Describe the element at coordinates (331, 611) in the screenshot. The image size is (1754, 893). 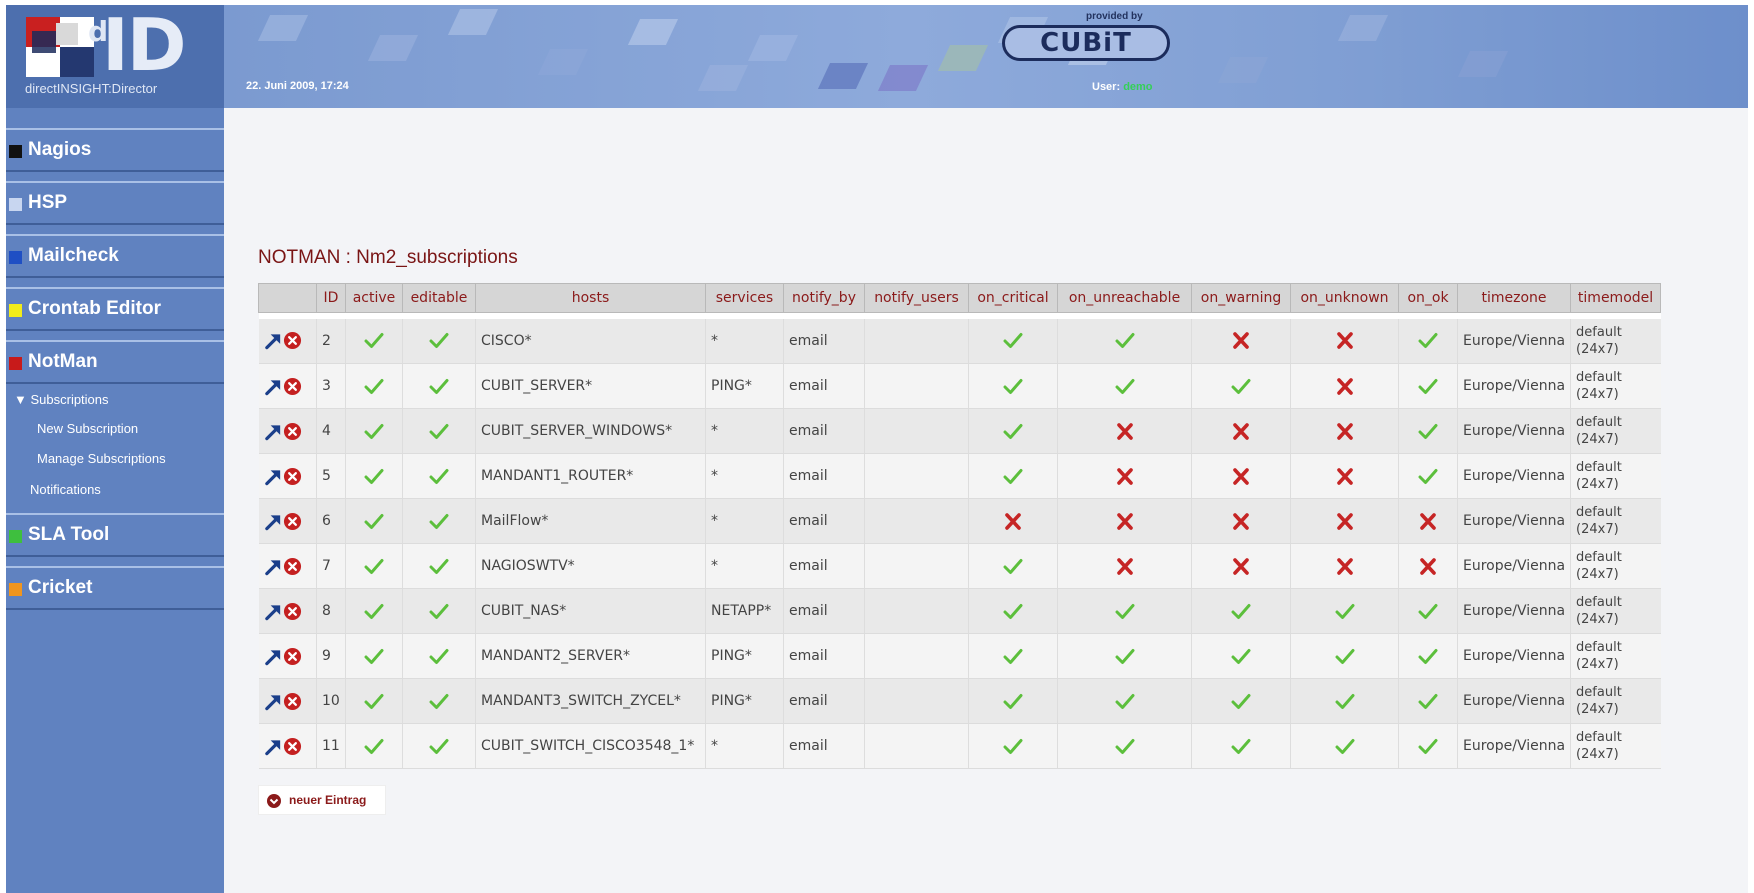
I see `row-id: 8` at that location.